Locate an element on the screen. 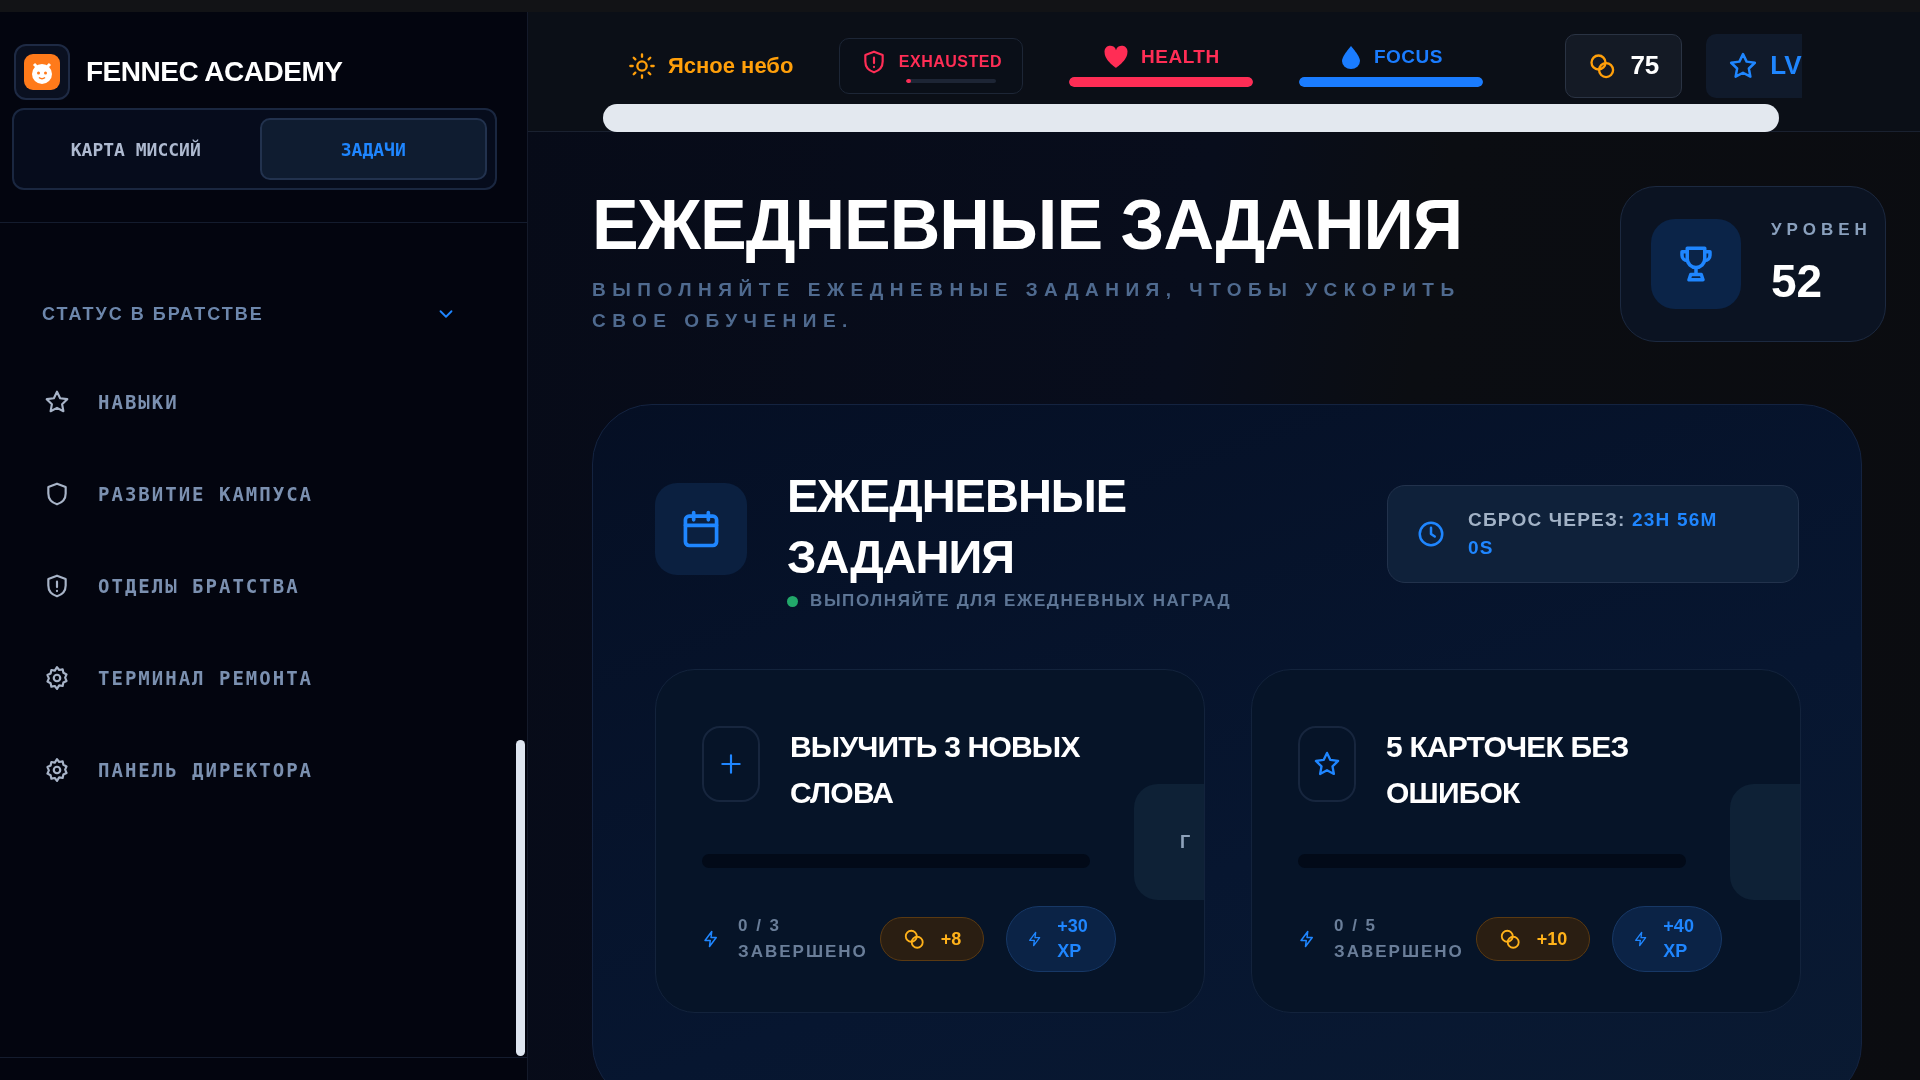 Image resolution: width=1920 pixels, height=1080 pixels. level-chip: LV is located at coordinates (1754, 65).